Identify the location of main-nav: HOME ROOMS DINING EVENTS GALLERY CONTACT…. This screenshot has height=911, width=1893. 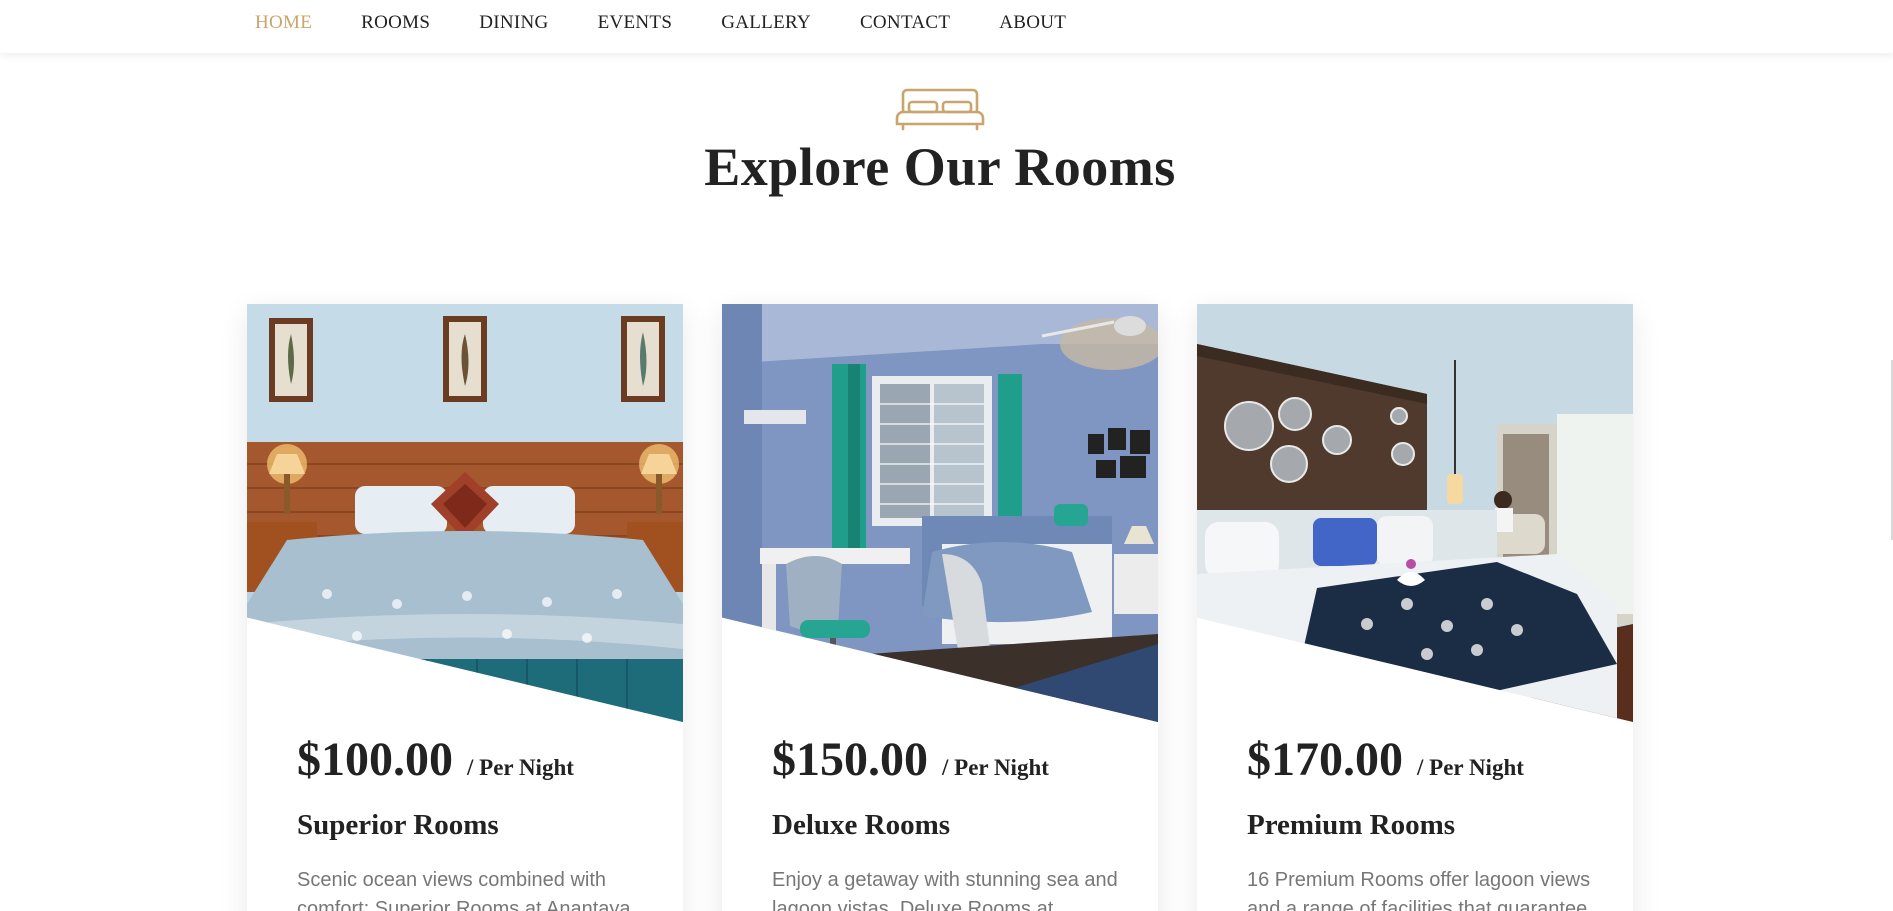
(685, 22).